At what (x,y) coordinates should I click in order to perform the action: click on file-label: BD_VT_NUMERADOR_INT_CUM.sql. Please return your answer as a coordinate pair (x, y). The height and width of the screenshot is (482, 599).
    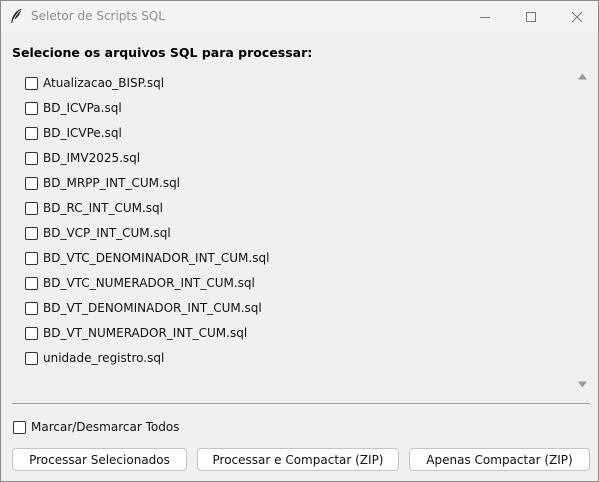
    Looking at the image, I should click on (145, 333).